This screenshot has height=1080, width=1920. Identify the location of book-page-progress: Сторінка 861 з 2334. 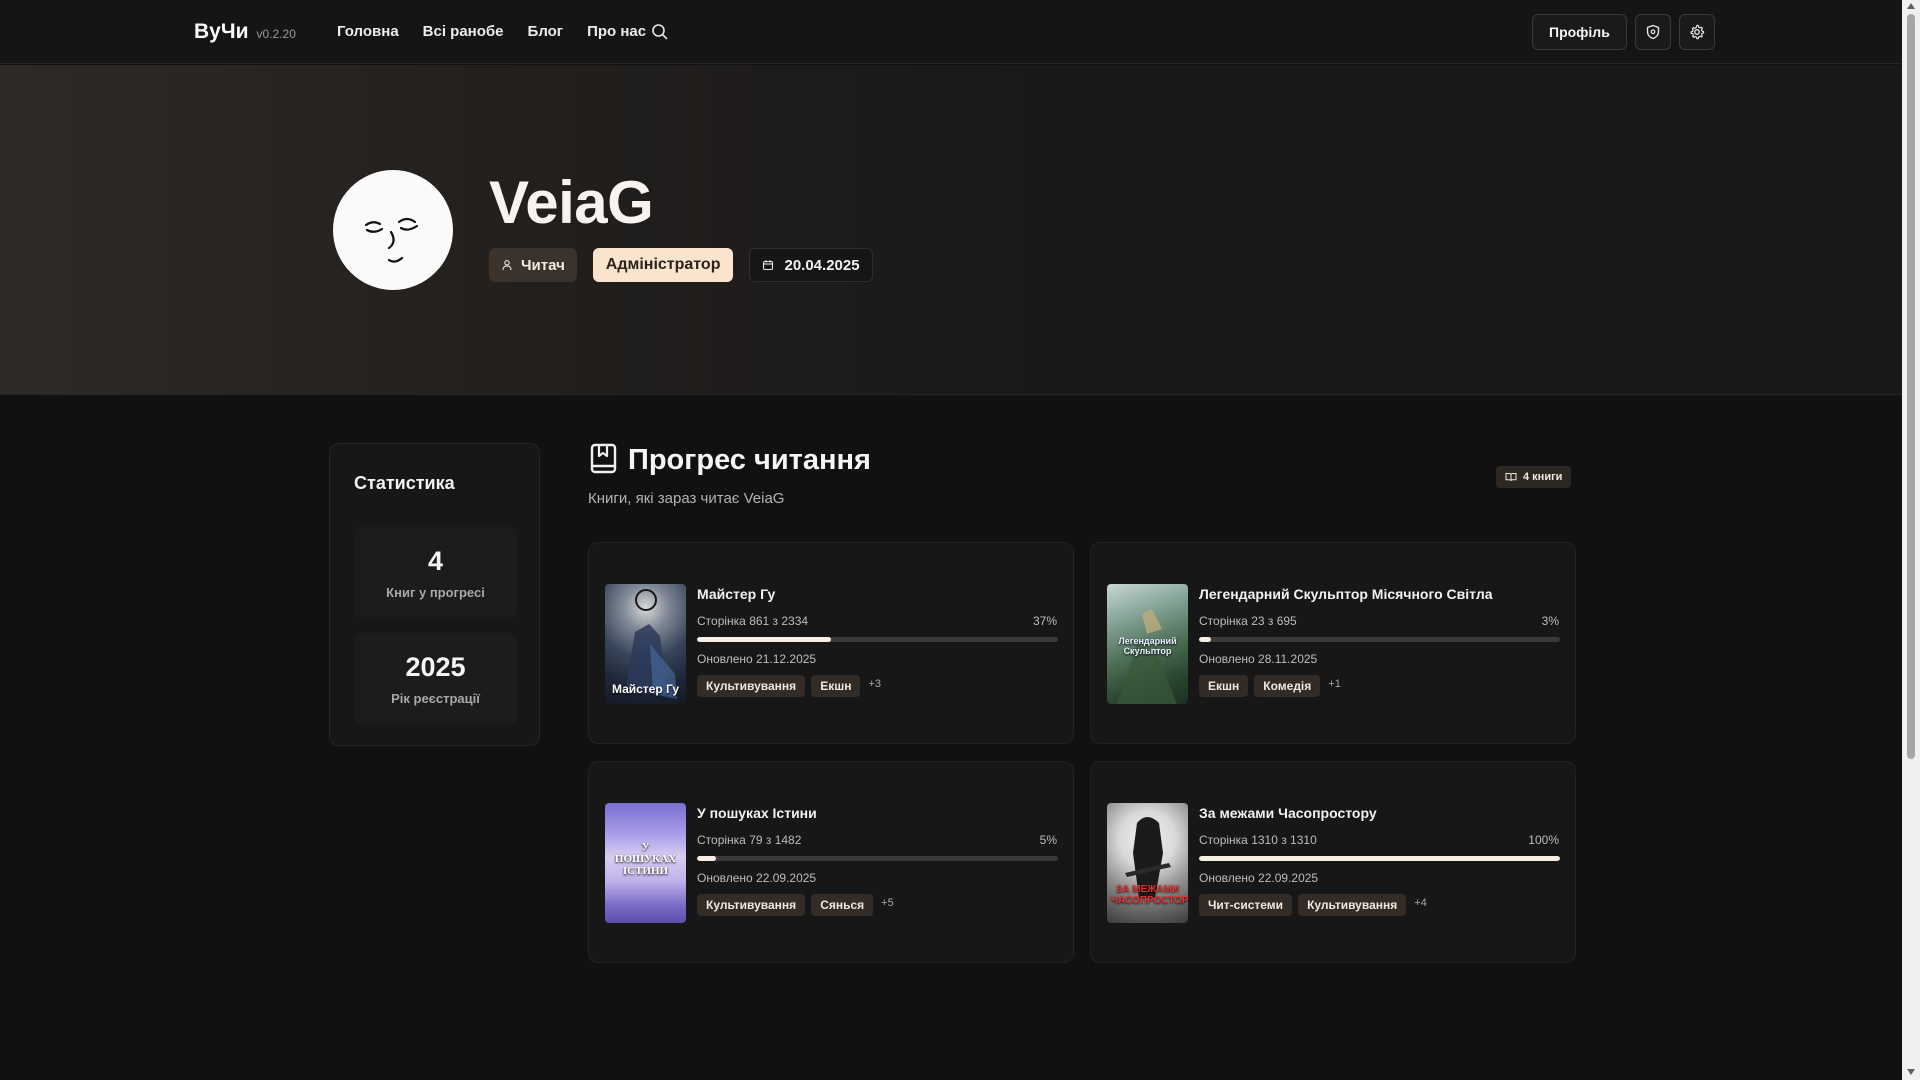
(753, 621).